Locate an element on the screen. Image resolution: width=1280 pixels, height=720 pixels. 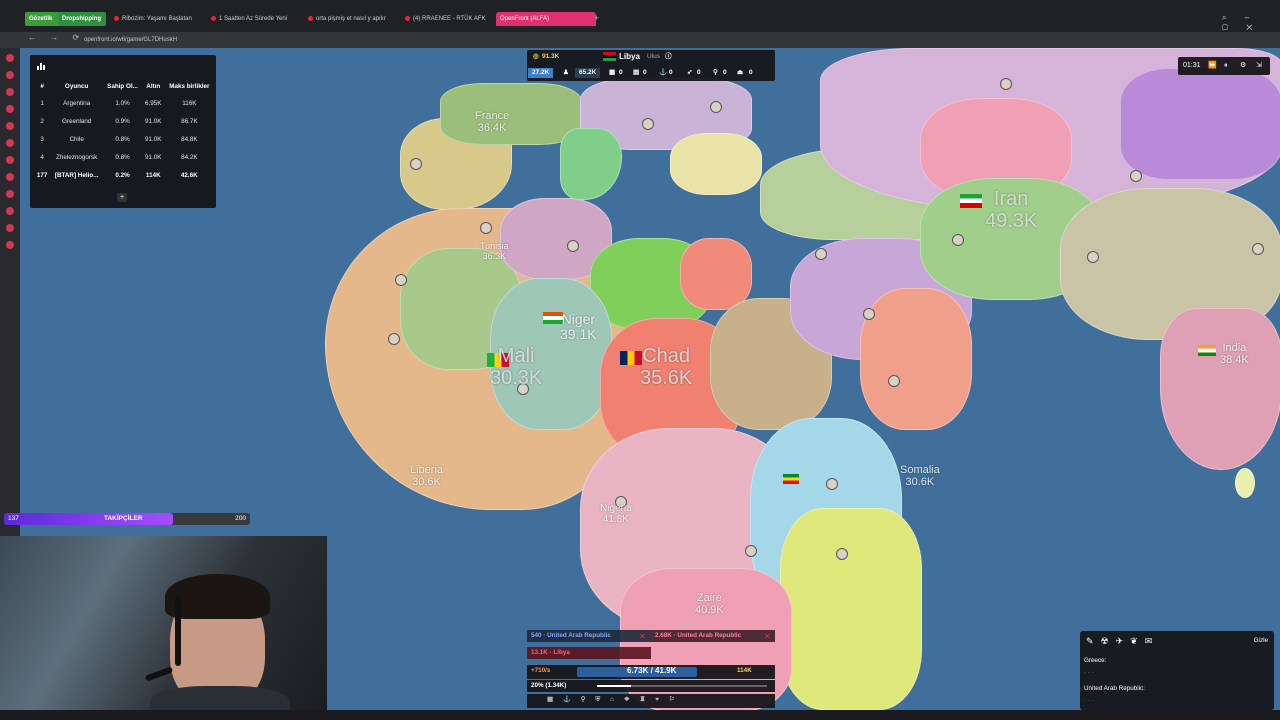
bar-chart-icon is located at coordinates (41, 66).